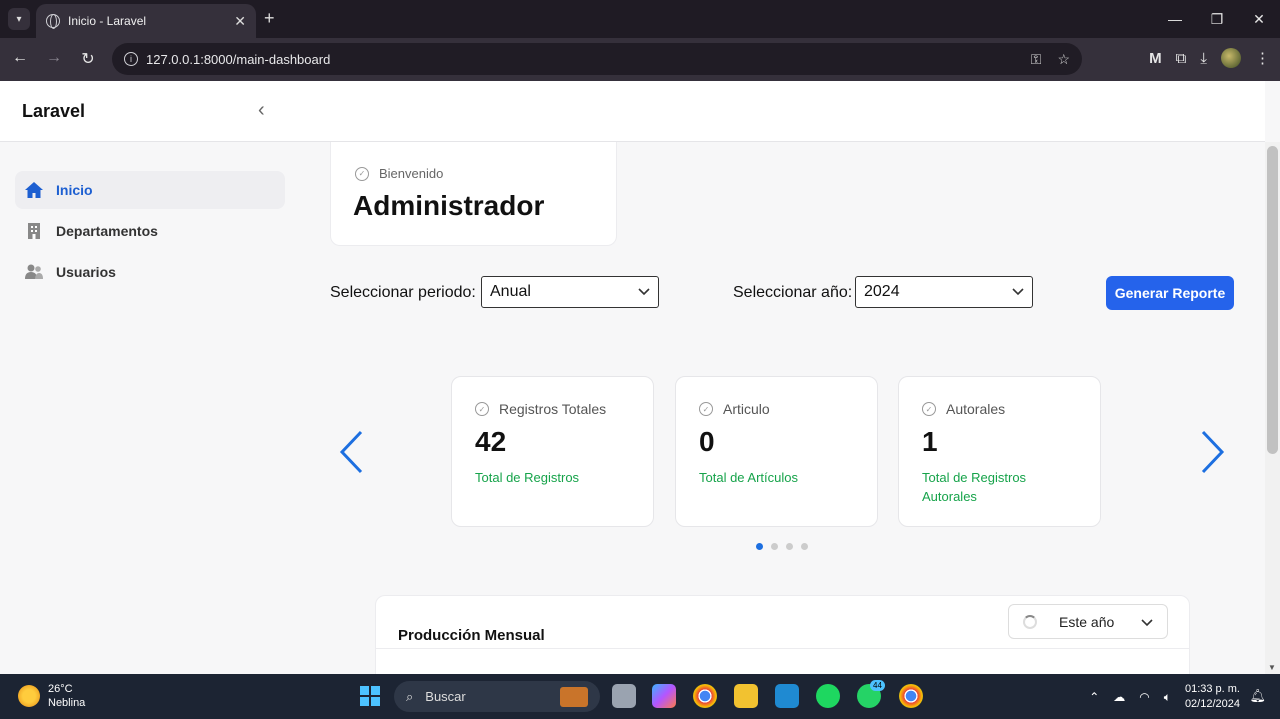 The width and height of the screenshot is (1280, 719). Describe the element at coordinates (34, 231) in the screenshot. I see `building-icon` at that location.